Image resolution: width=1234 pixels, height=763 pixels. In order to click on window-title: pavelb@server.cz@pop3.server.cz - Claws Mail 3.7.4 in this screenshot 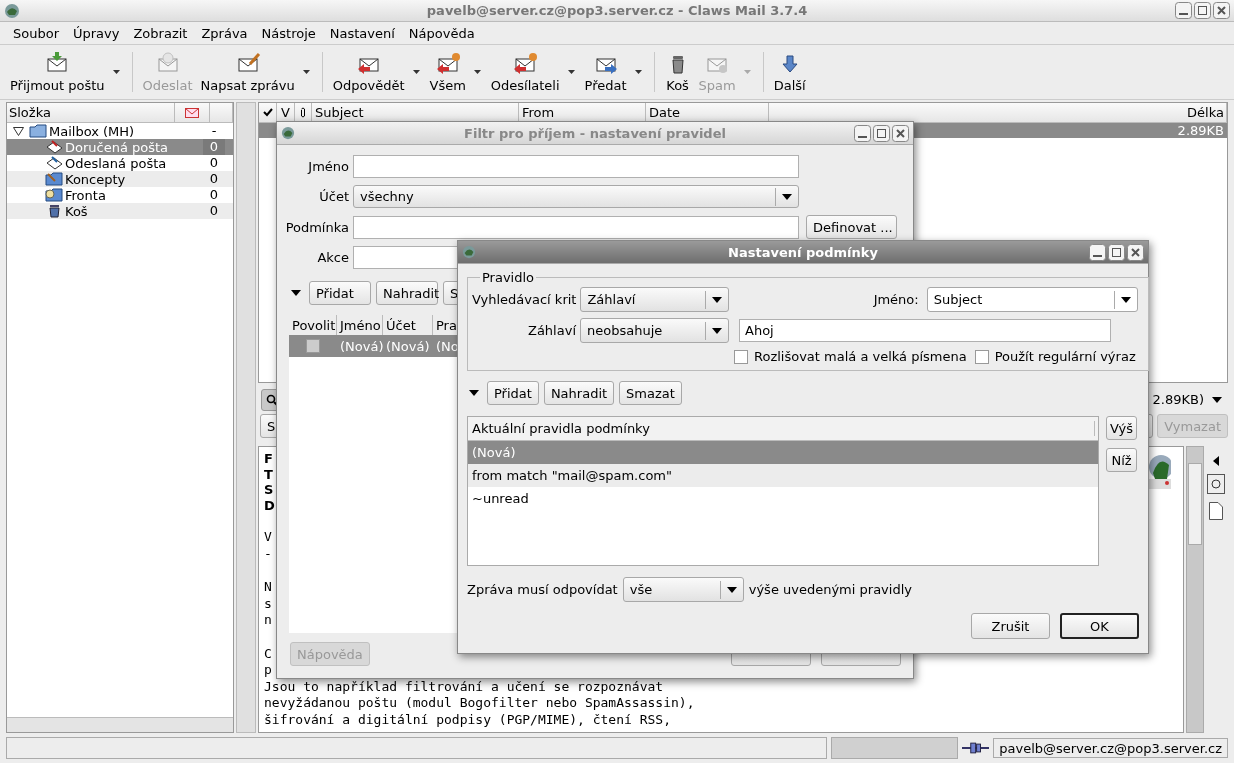, I will do `click(617, 10)`.